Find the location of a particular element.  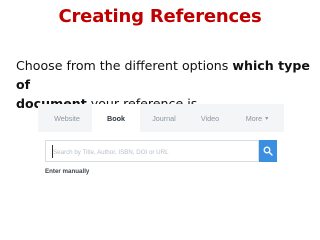

slide-title: Creating References is located at coordinates (160, 16).